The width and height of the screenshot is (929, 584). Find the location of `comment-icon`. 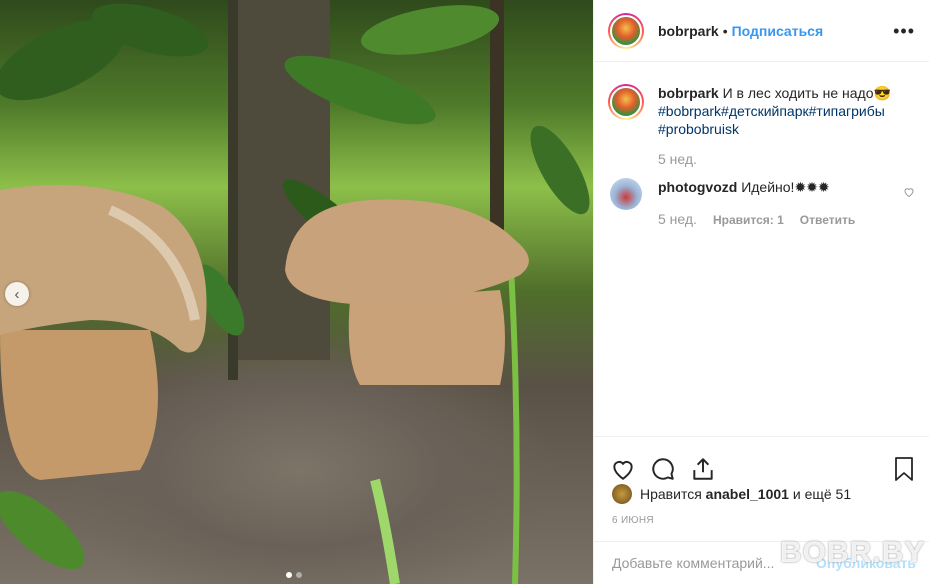

comment-icon is located at coordinates (663, 469).